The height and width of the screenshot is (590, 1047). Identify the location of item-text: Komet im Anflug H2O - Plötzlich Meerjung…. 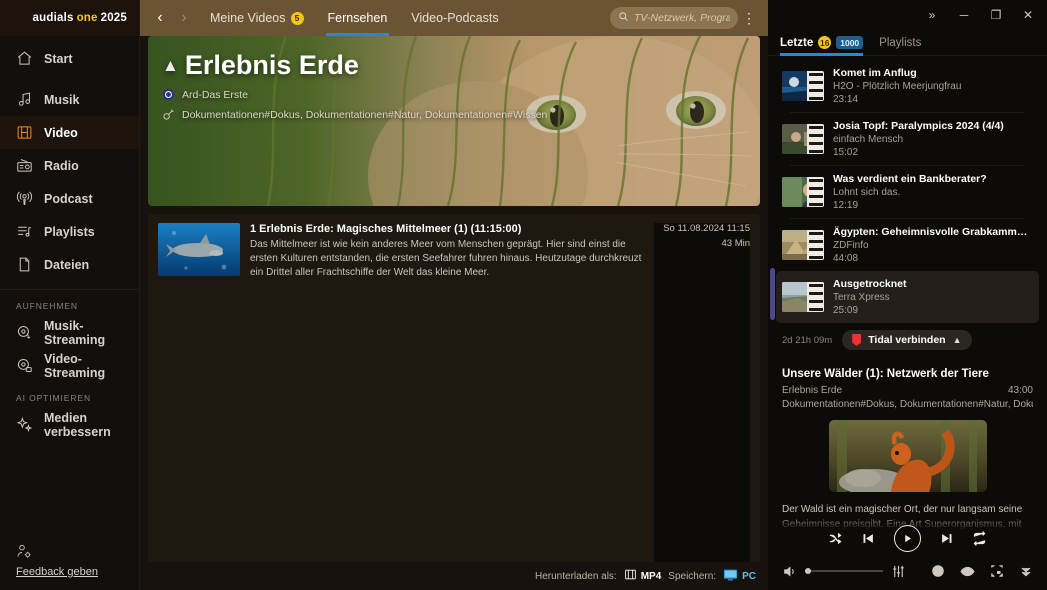
(933, 86).